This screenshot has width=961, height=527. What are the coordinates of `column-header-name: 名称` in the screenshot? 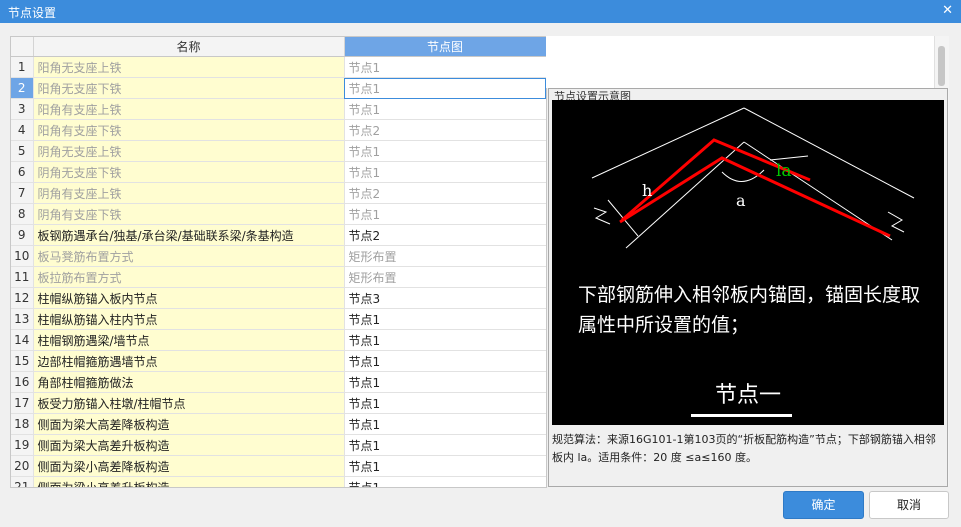 It's located at (189, 47).